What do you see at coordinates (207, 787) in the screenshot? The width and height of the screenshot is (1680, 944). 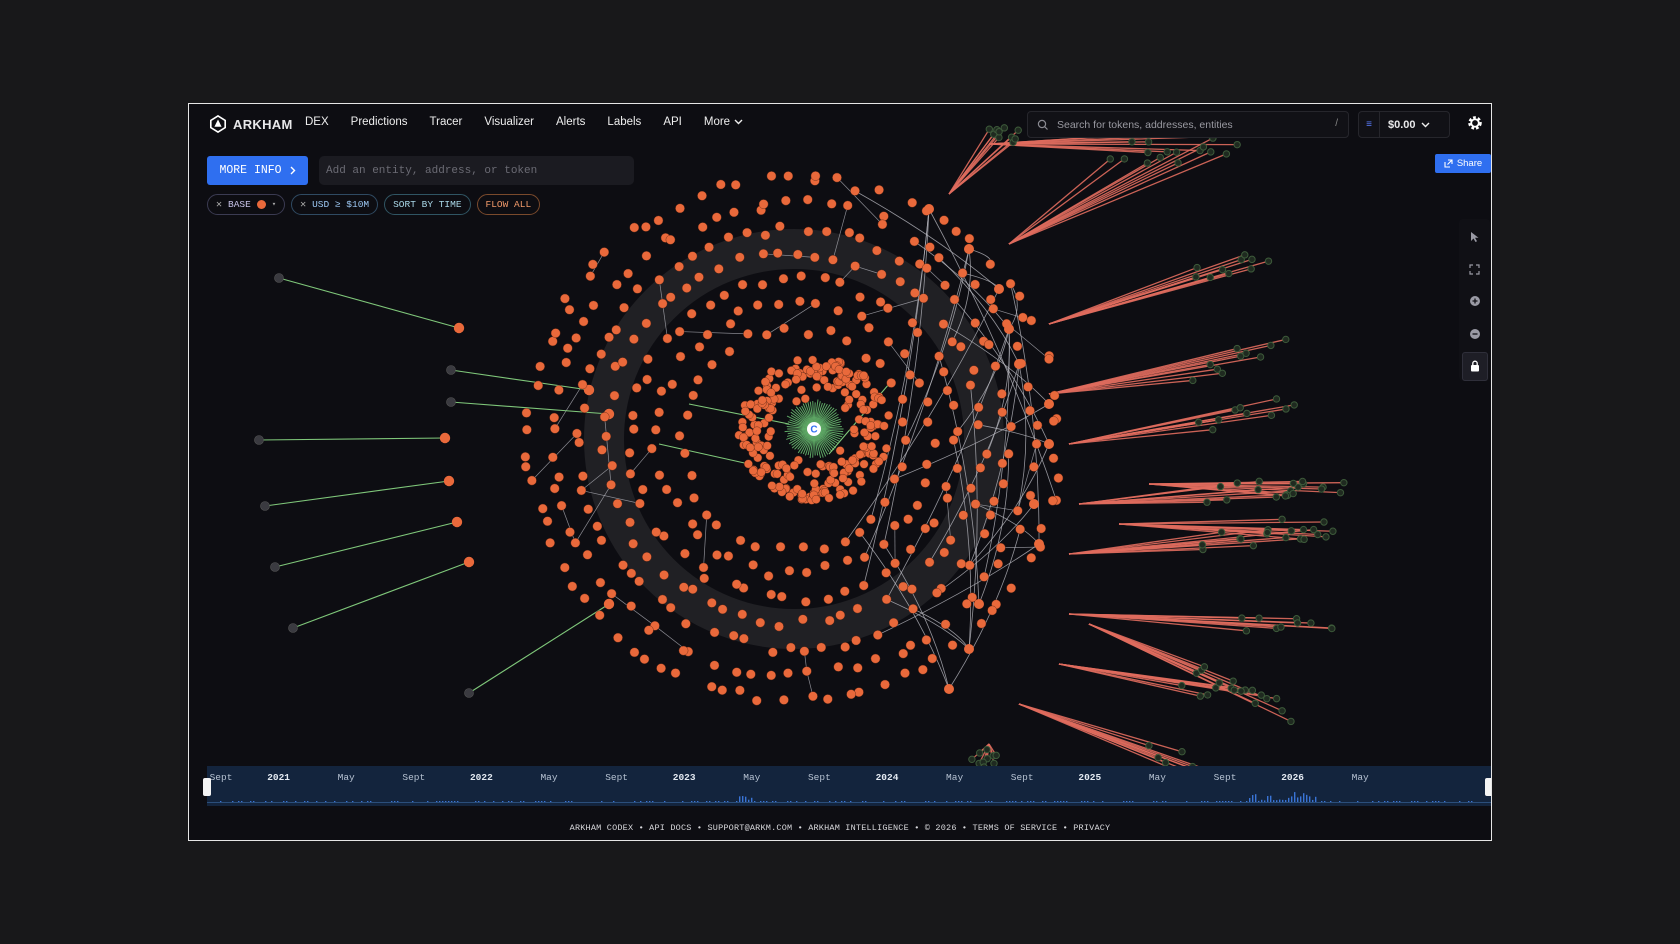 I see `timeline-start-handle` at bounding box center [207, 787].